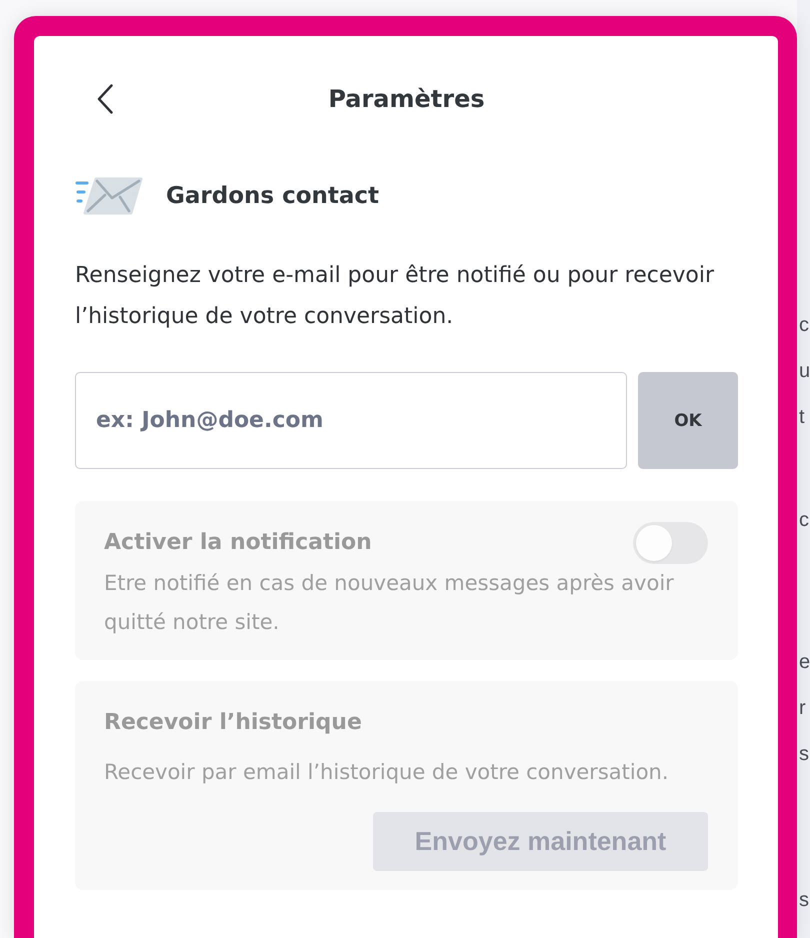 This screenshot has height=938, width=810. Describe the element at coordinates (395, 296) in the screenshot. I see `section-description: Renseignez votre e-mail pour être notifié ou pour recevoir l’historique de votre conversation.` at that location.